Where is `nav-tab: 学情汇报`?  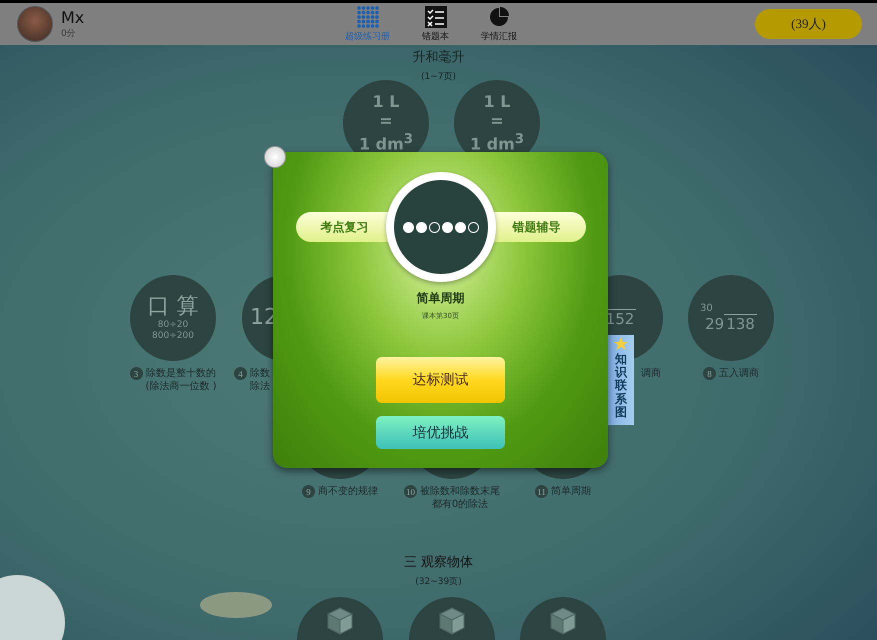
nav-tab: 学情汇报 is located at coordinates (499, 24).